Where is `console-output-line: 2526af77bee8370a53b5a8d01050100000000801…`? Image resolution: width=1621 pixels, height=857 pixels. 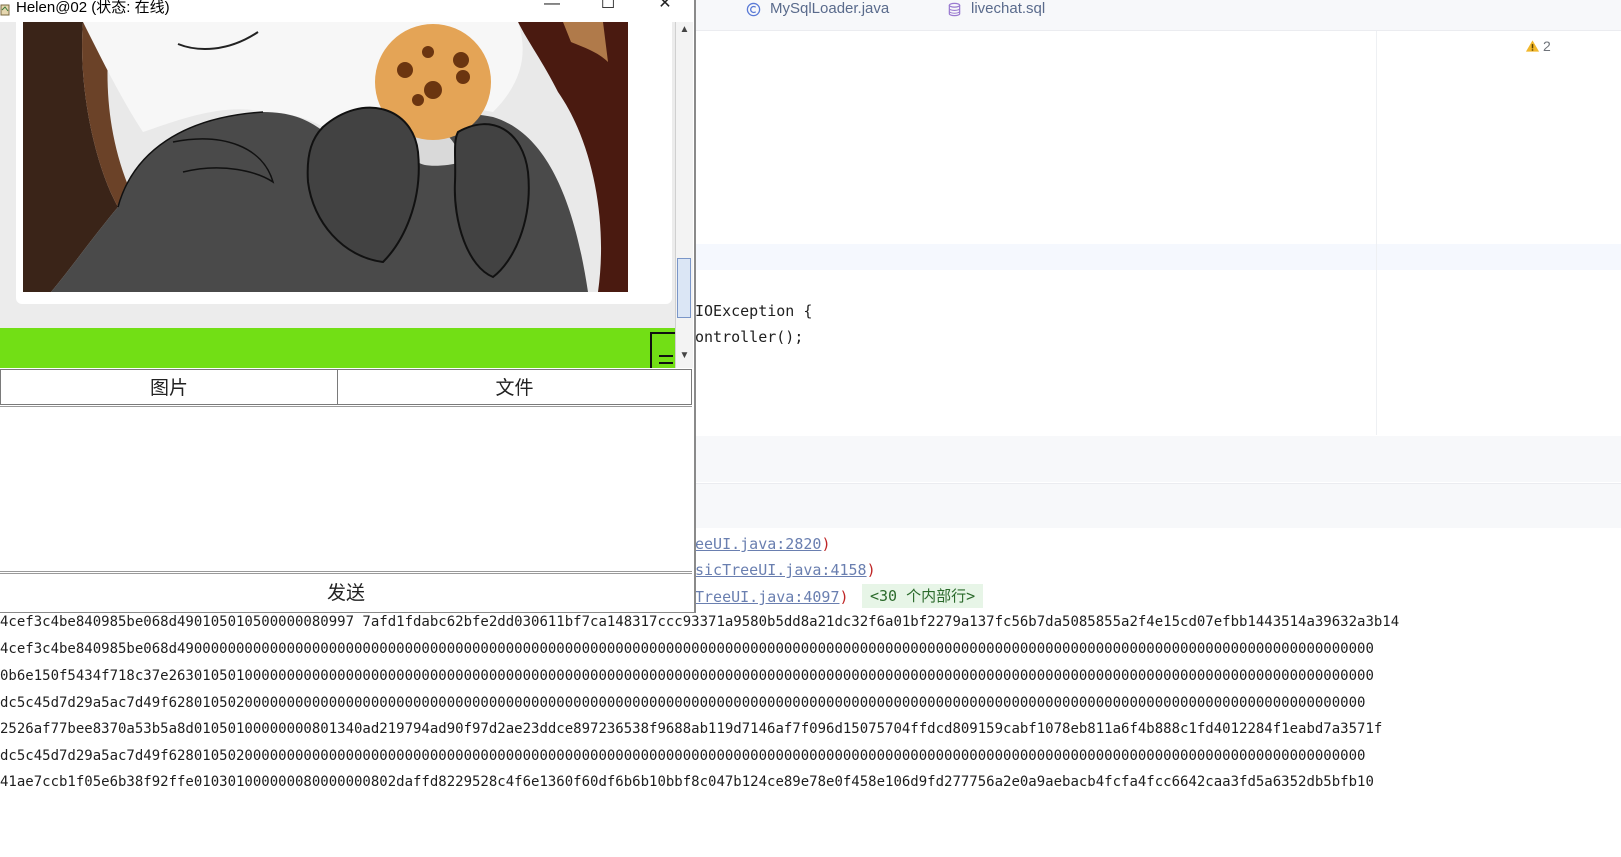
console-output-line: 2526af77bee8370a53b5a8d01050100000000801… is located at coordinates (691, 729).